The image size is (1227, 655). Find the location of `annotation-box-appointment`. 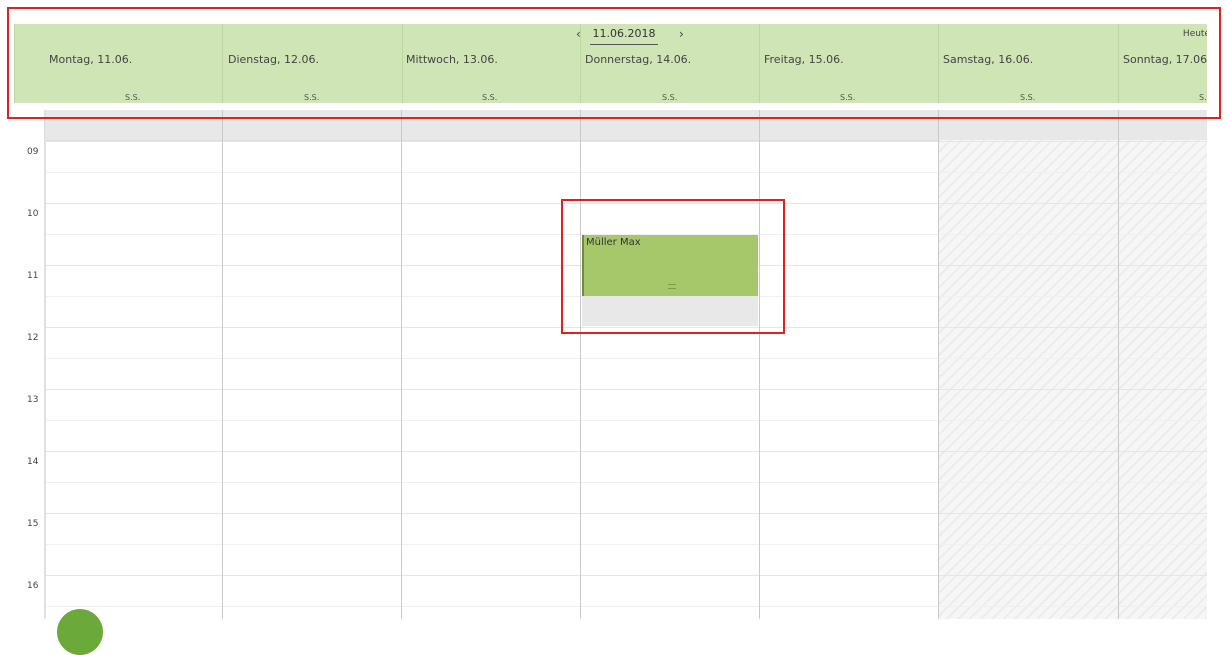

annotation-box-appointment is located at coordinates (673, 266).